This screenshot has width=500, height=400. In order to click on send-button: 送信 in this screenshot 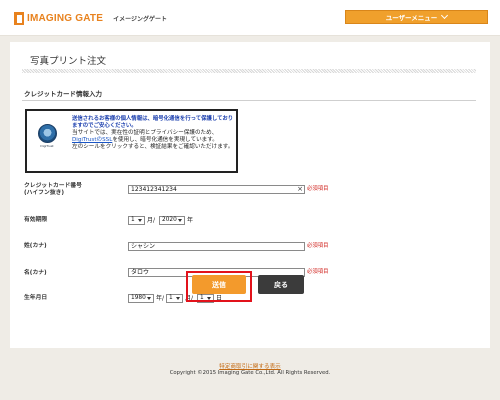, I will do `click(219, 284)`.